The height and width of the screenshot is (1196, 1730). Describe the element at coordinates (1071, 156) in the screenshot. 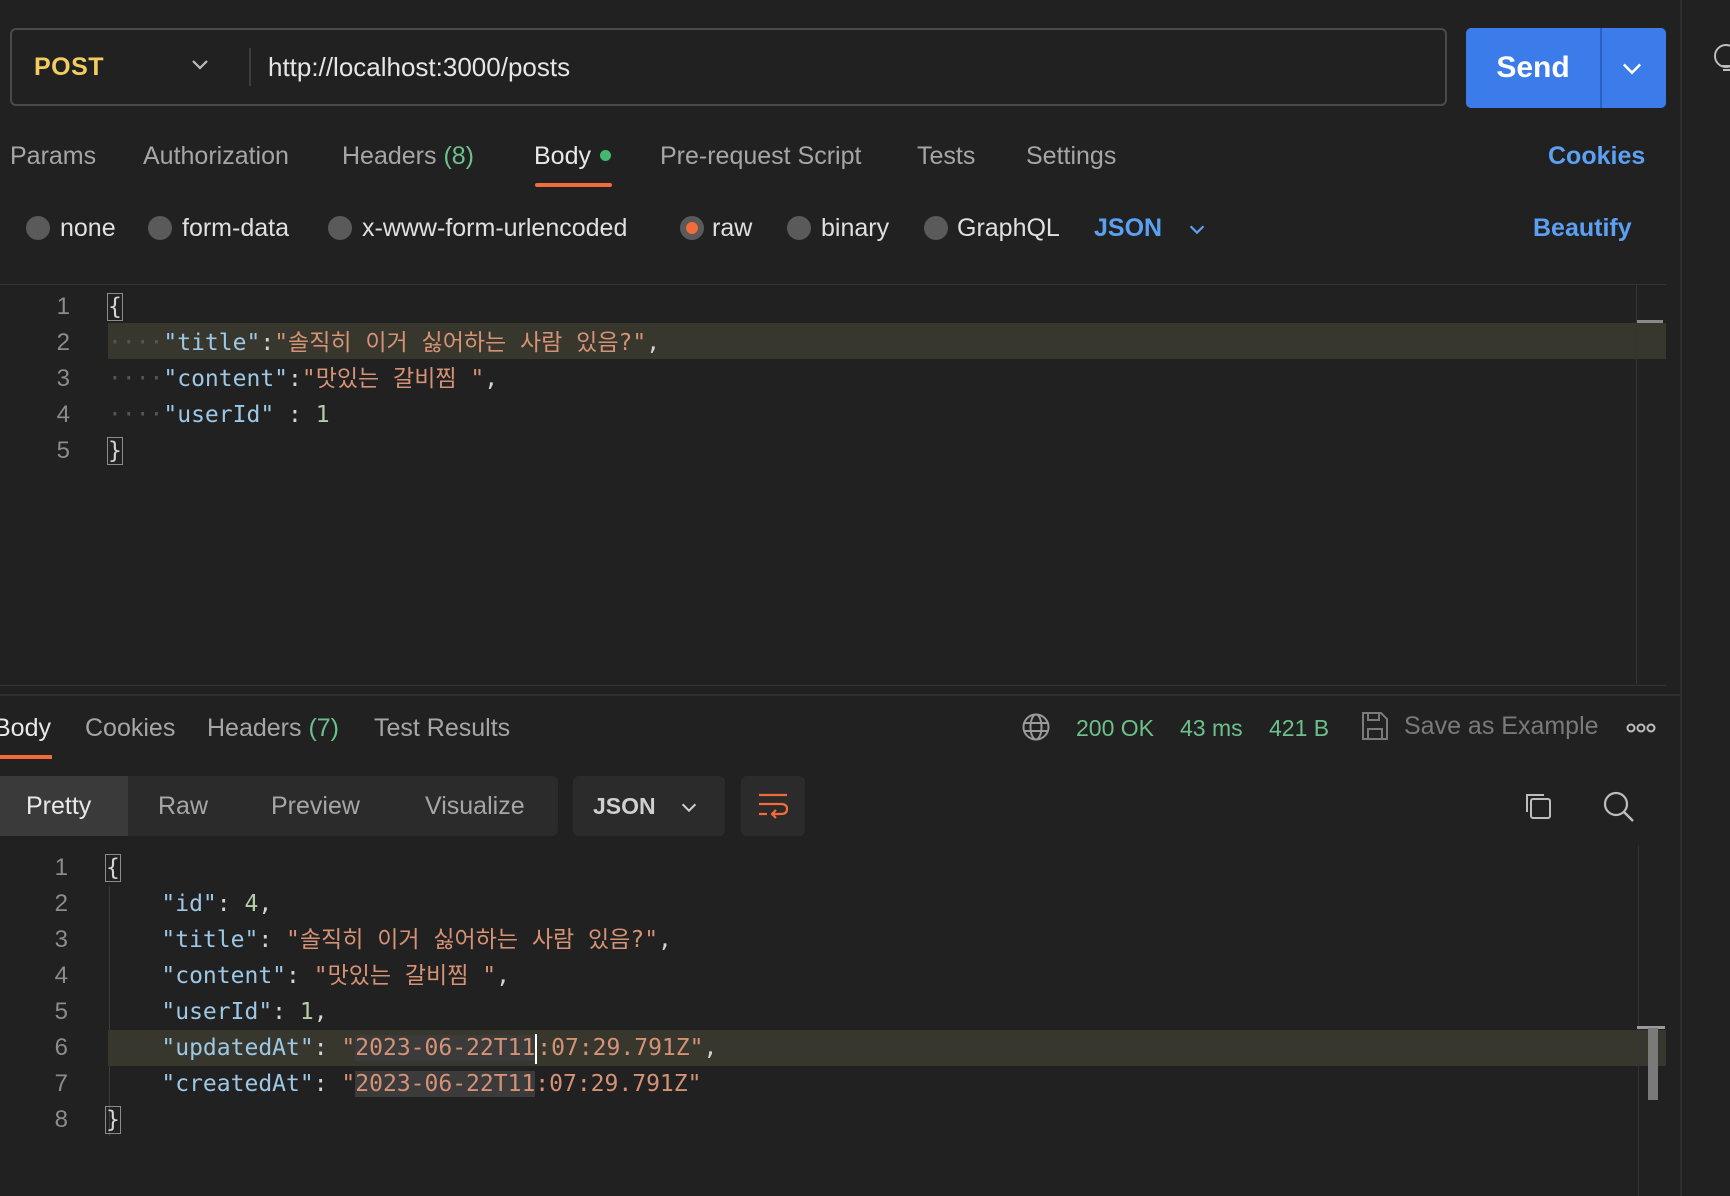

I see `tab-settings: Settings` at that location.